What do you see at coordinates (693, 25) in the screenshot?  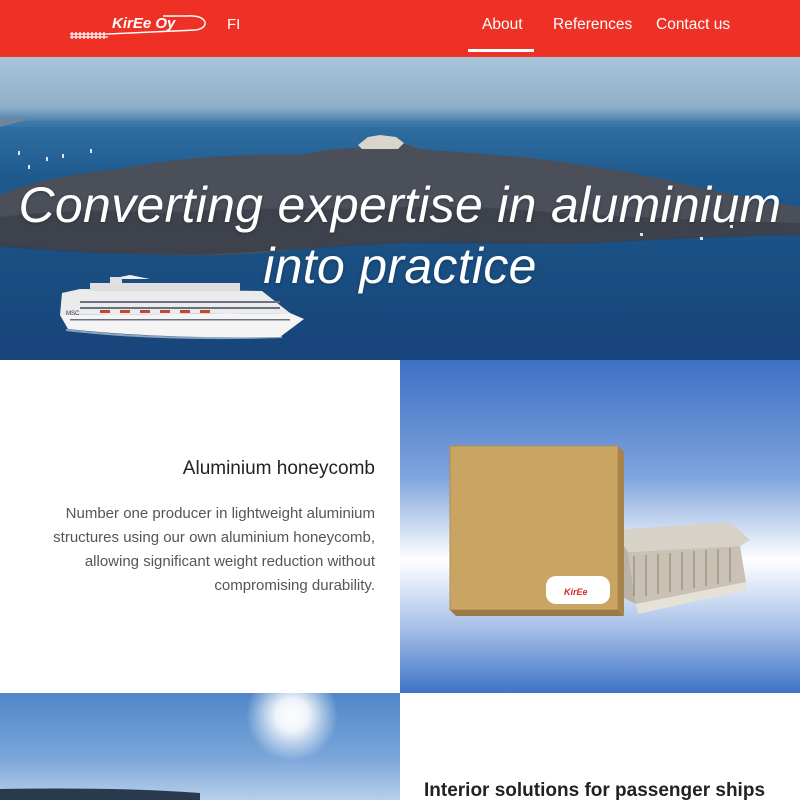 I see `nav-contact-us: Contact us` at bounding box center [693, 25].